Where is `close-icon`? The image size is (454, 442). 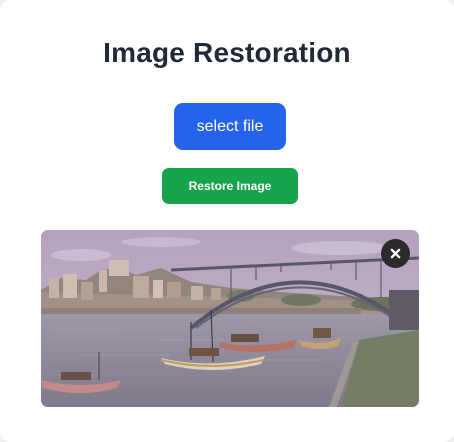 close-icon is located at coordinates (395, 253).